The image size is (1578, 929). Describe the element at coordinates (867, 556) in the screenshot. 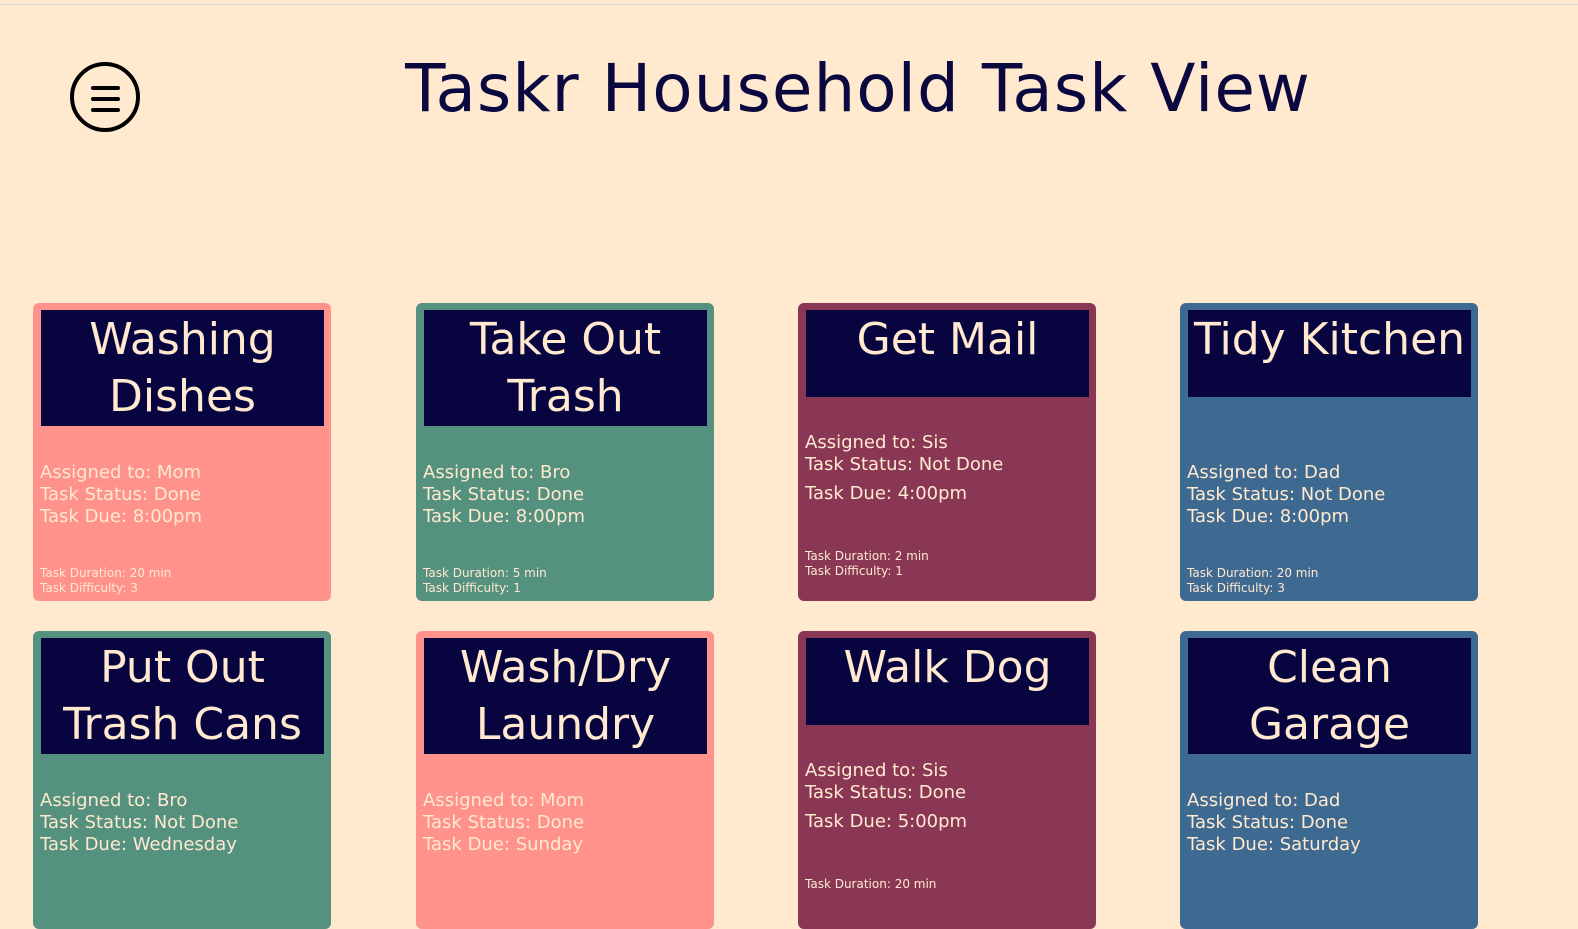

I see `task-duration: Task Duration: 2 min` at that location.